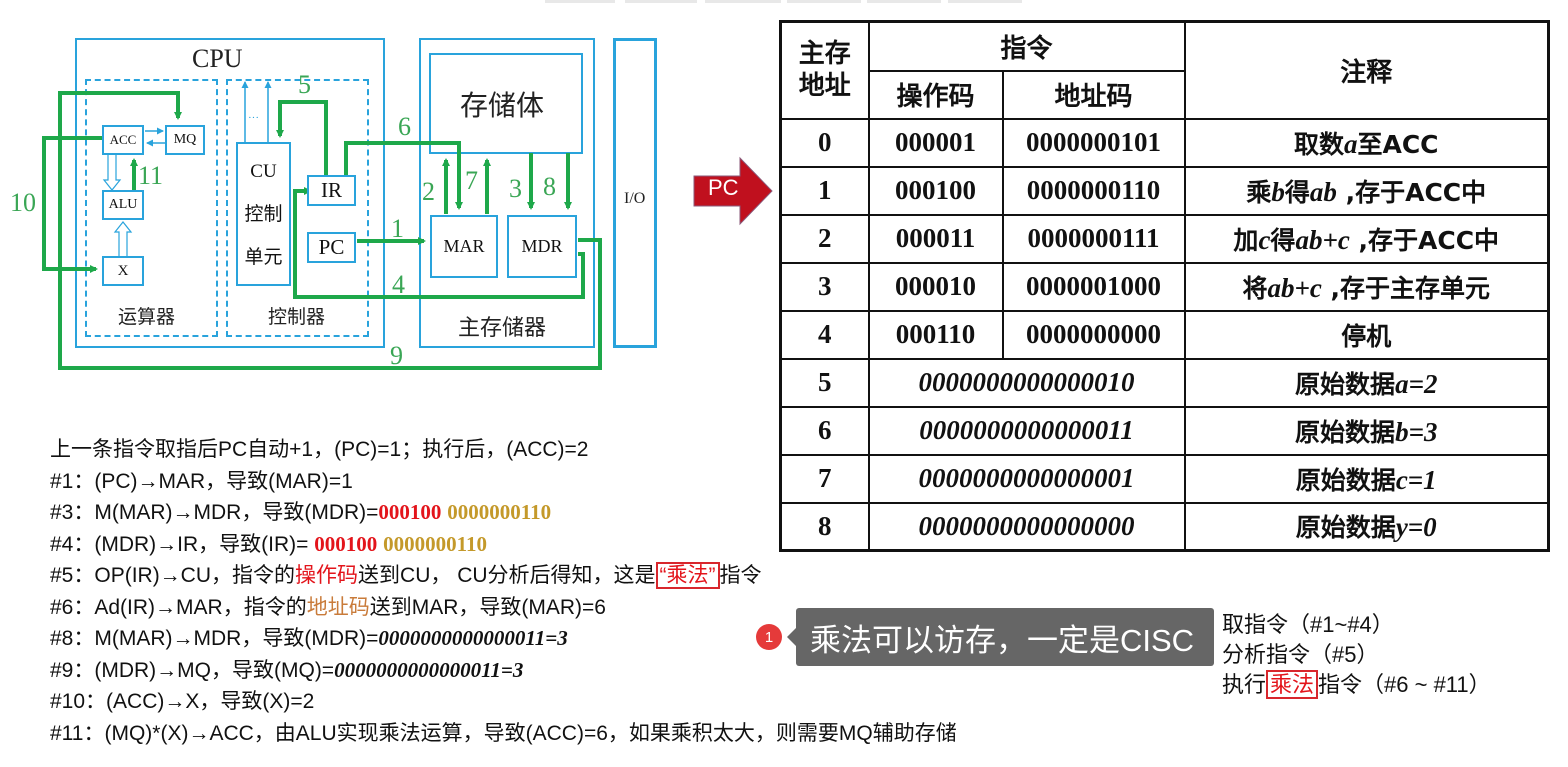 The width and height of the screenshot is (1568, 767). What do you see at coordinates (503, 545) in the screenshot?
I see `step-4: #4：(MDR)→IR，导致(IR)= 000100 0000000110` at bounding box center [503, 545].